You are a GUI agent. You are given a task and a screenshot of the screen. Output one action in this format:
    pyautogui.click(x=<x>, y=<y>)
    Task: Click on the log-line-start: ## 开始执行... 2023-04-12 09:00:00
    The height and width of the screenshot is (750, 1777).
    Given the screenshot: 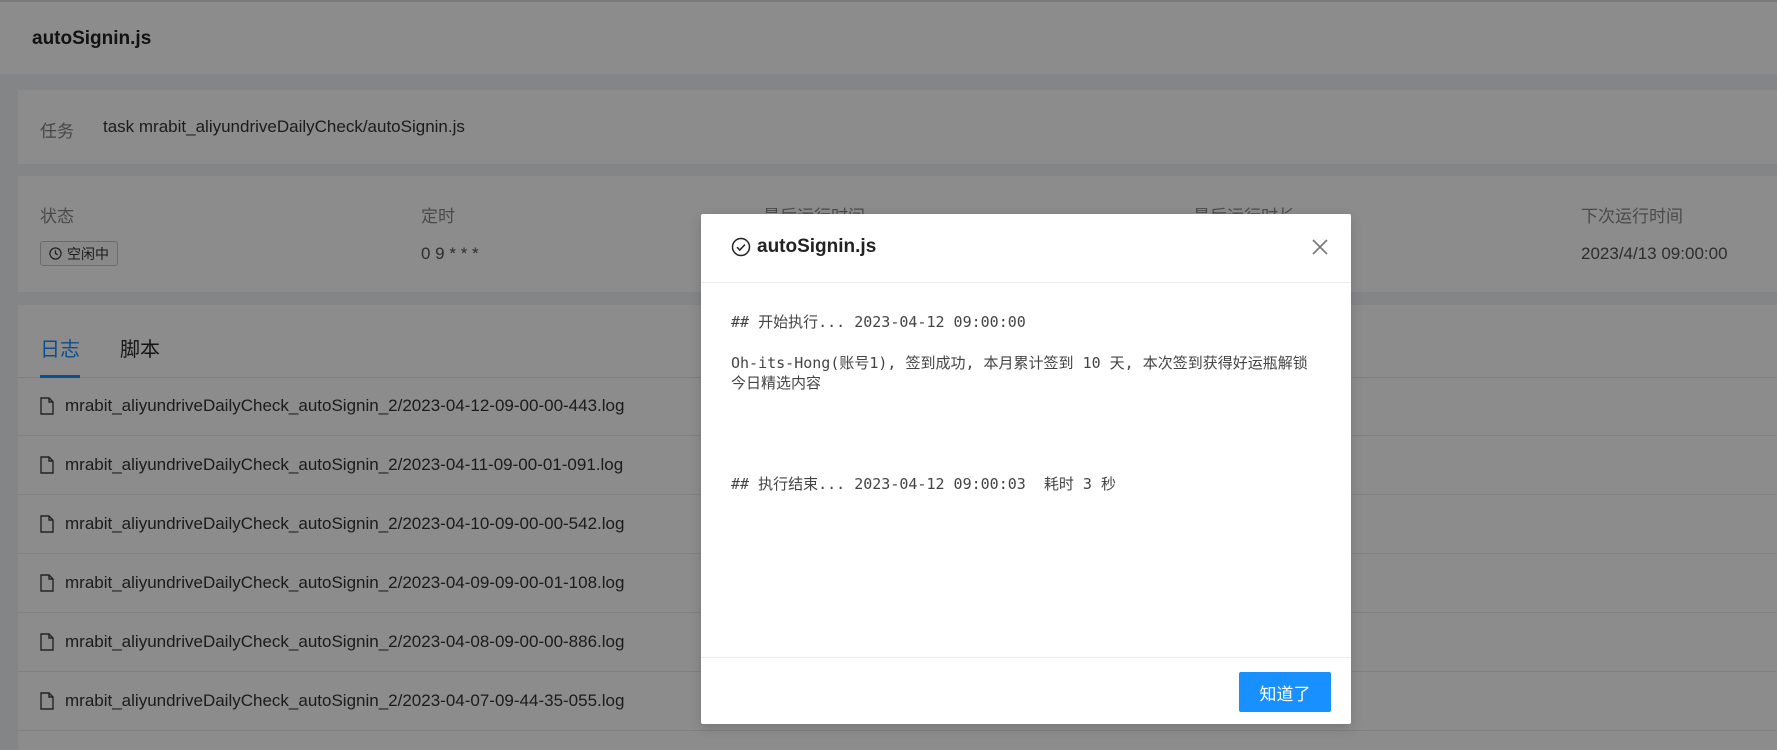 What is the action you would take?
    pyautogui.click(x=878, y=322)
    